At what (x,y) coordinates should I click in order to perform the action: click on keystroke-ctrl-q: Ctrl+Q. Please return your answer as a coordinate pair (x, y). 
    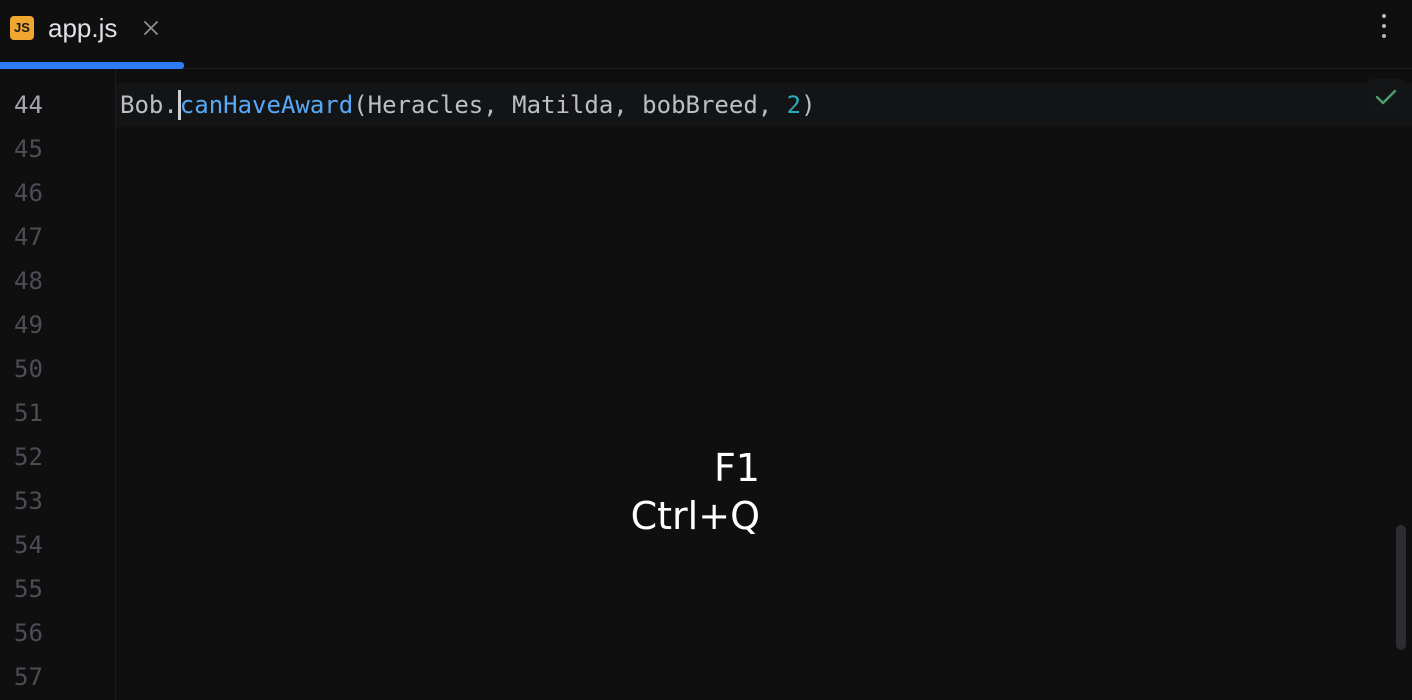
    Looking at the image, I should click on (695, 516).